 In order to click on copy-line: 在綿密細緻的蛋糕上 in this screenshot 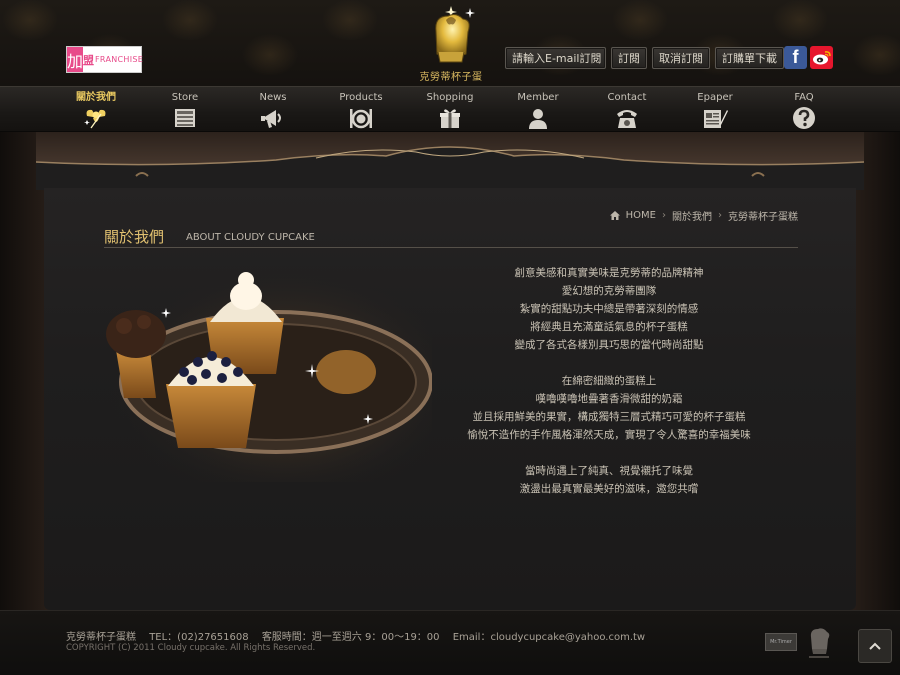, I will do `click(609, 381)`.